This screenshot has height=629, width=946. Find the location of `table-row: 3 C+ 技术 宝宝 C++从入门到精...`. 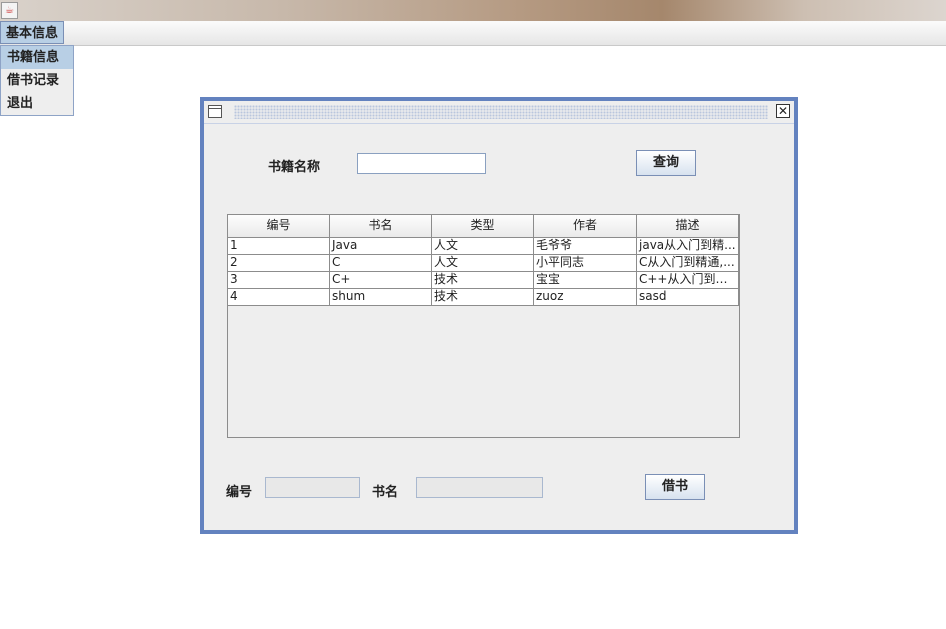

table-row: 3 C+ 技术 宝宝 C++从入门到精... is located at coordinates (483, 280).